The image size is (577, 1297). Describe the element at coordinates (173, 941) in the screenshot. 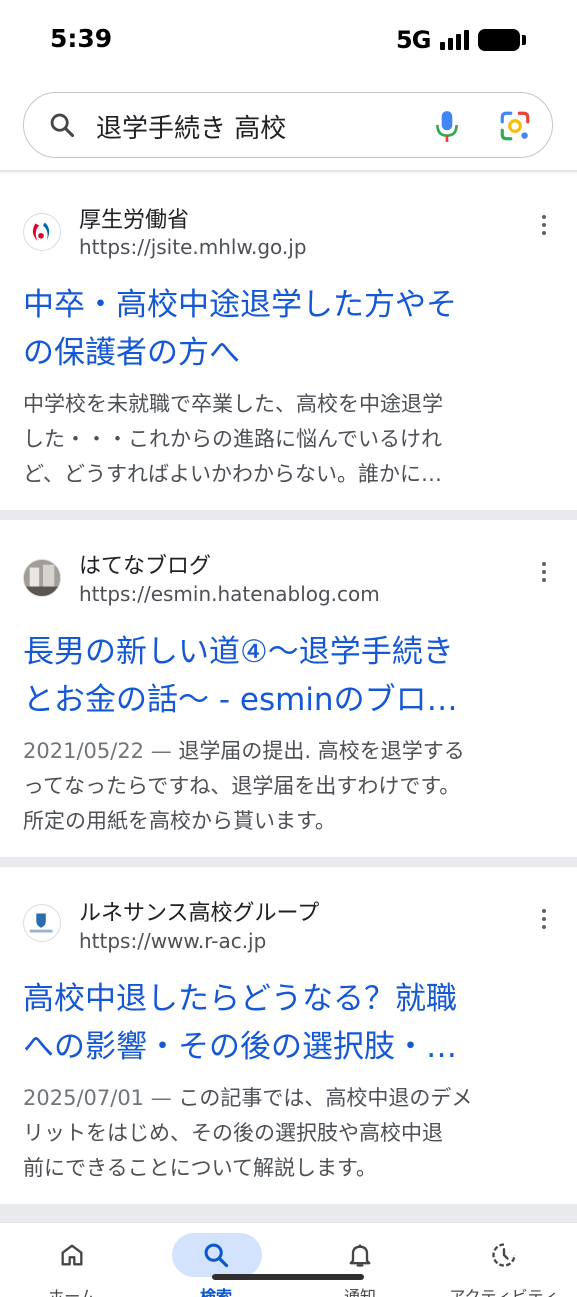

I see `site-url: https://www.r-ac.jp` at that location.